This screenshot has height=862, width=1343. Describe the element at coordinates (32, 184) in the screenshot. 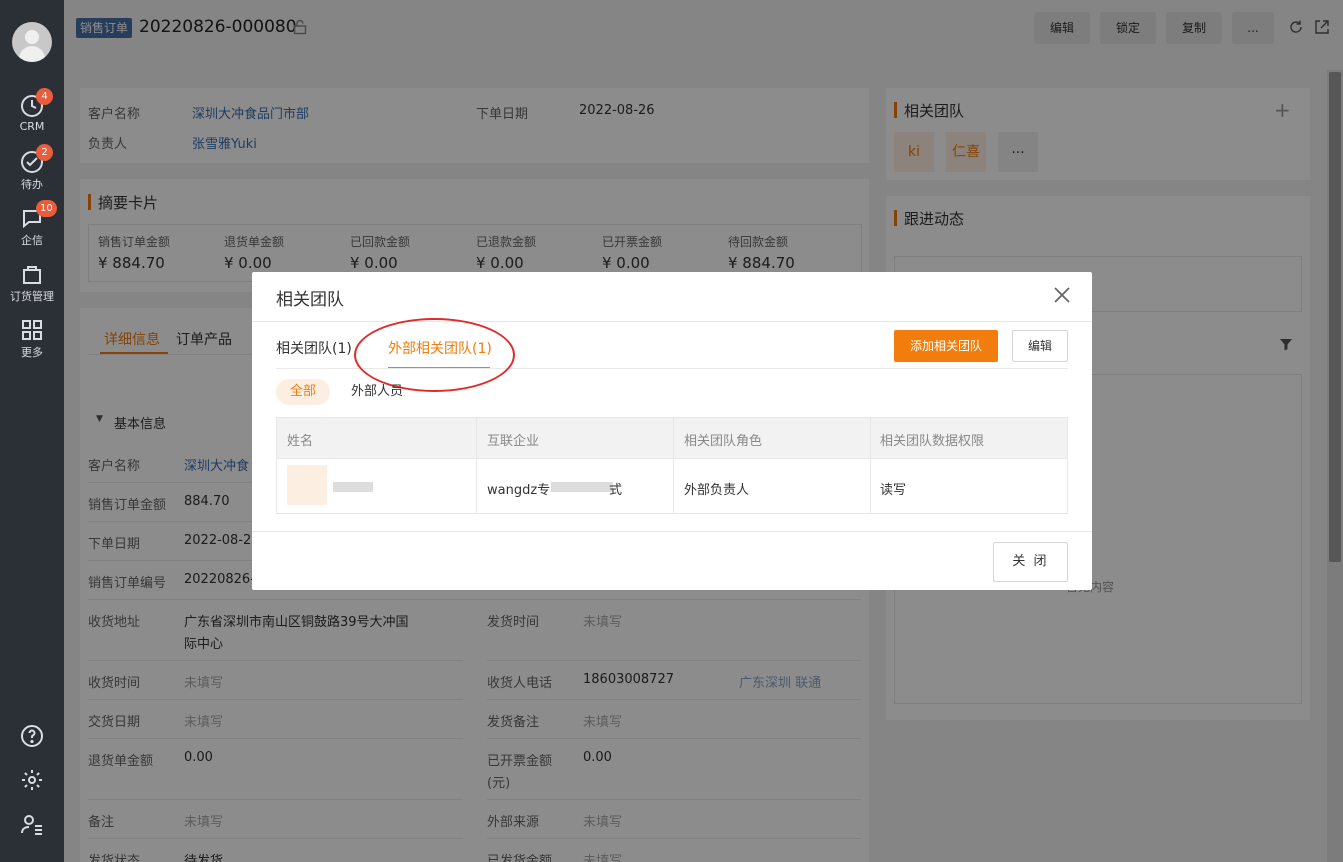

I see `nav-label: 待办` at that location.